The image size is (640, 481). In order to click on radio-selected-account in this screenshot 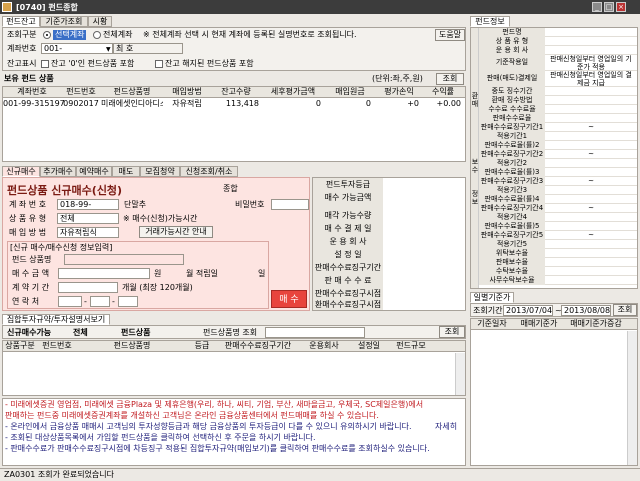, I will do `click(47, 35)`.